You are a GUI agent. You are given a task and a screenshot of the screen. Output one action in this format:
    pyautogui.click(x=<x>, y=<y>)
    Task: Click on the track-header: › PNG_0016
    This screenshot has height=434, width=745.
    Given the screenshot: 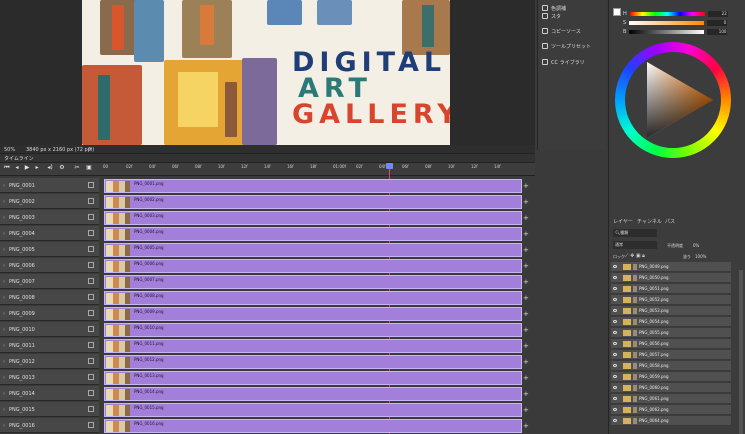 What is the action you would take?
    pyautogui.click(x=49, y=425)
    